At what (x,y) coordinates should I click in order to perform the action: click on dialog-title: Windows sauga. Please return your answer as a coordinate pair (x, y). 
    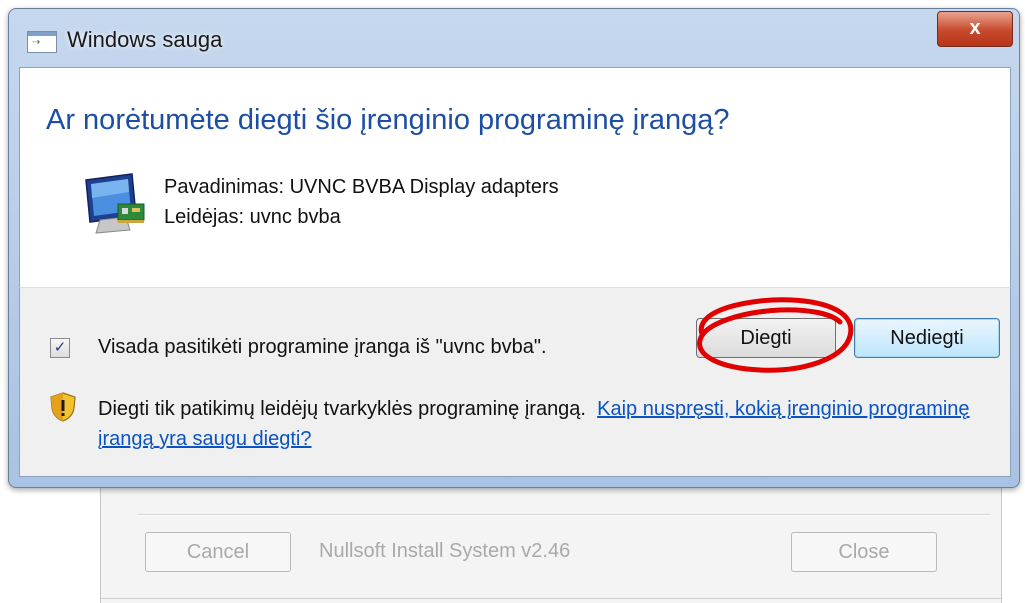
    Looking at the image, I should click on (145, 39).